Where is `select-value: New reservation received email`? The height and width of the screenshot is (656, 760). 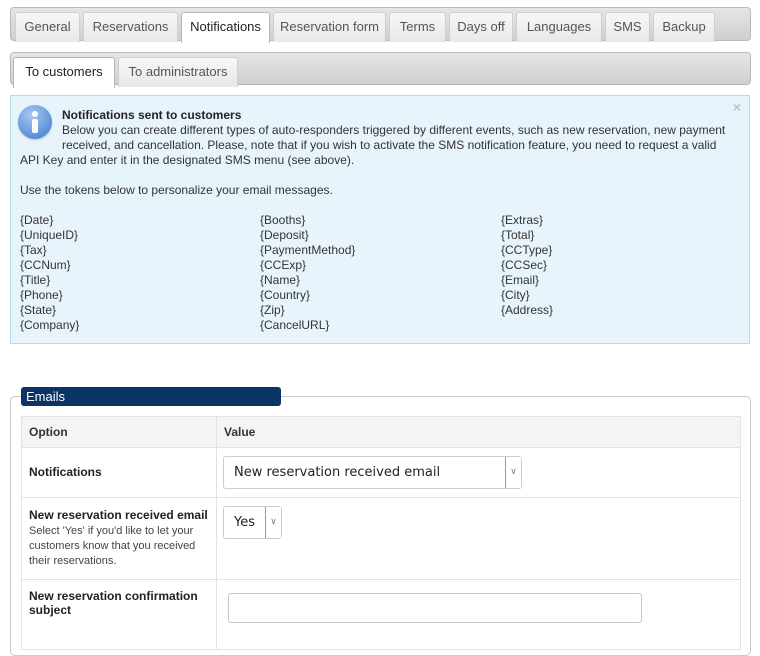 select-value: New reservation received email is located at coordinates (337, 472).